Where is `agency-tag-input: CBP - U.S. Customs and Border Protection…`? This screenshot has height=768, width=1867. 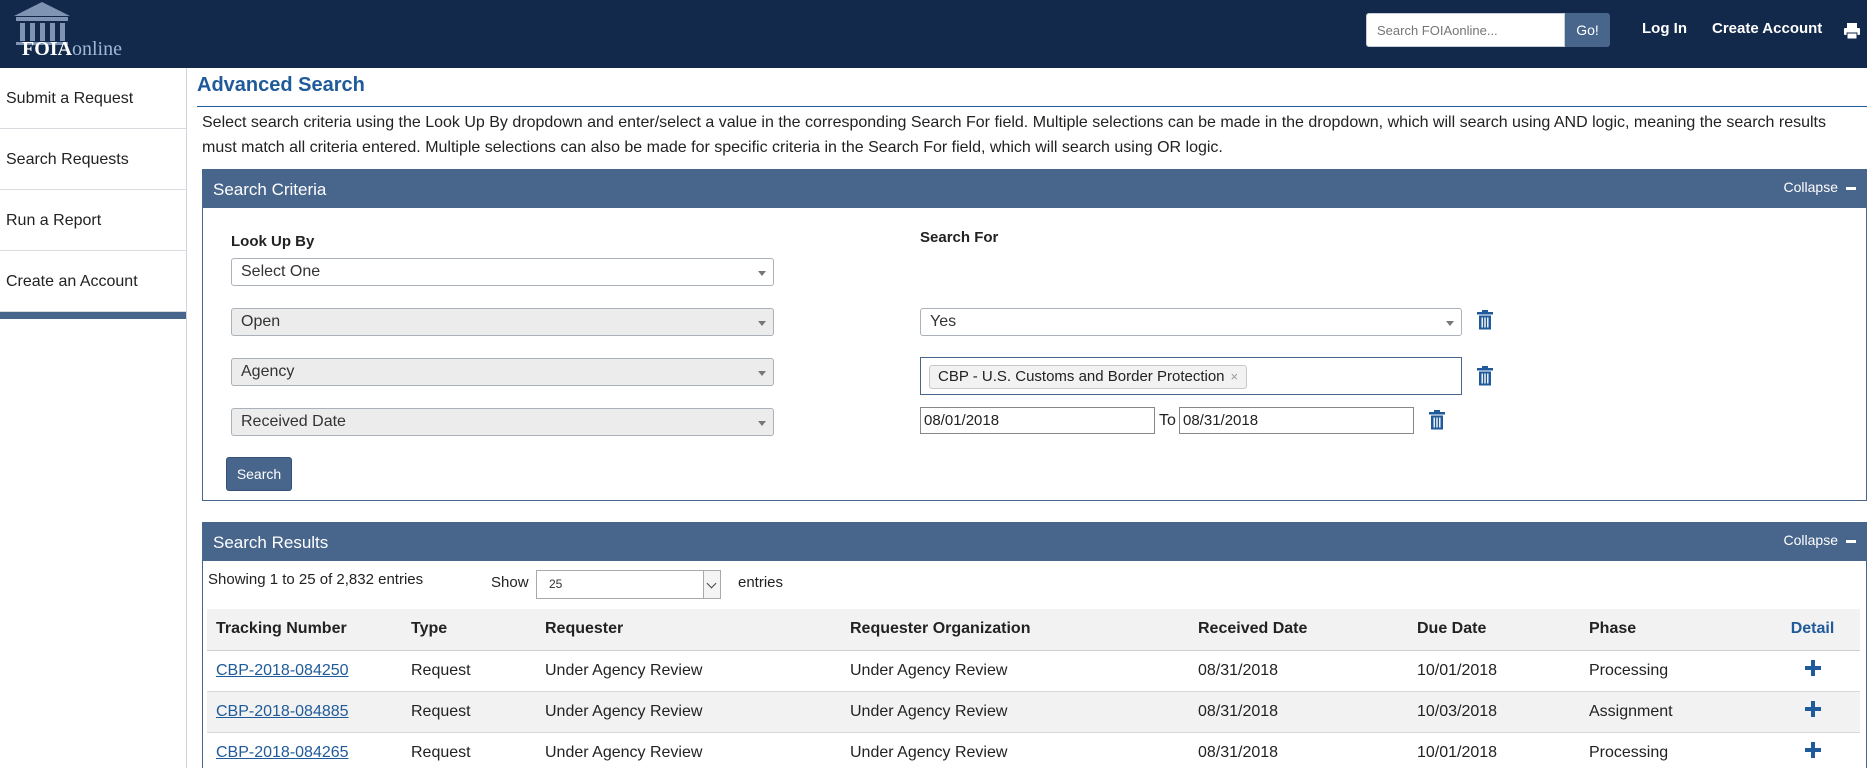
agency-tag-input: CBP - U.S. Customs and Border Protection… is located at coordinates (1191, 376).